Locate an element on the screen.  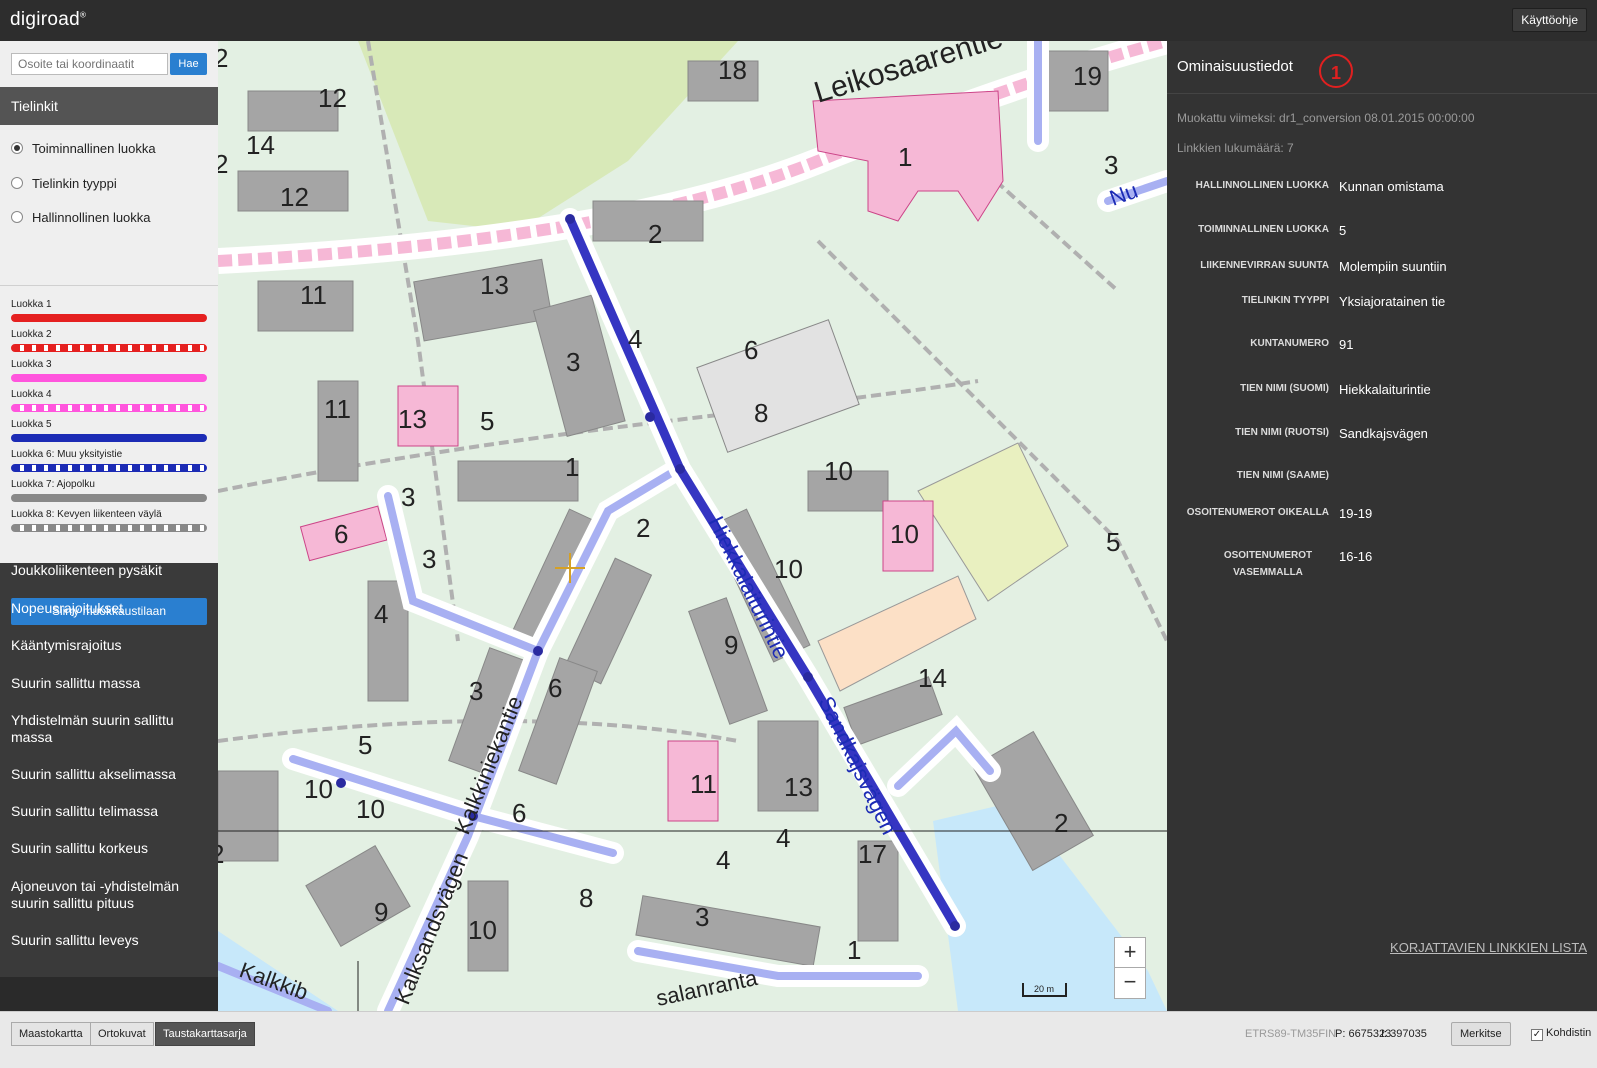
nav-speed-limits: Nopeusrajoitukset is located at coordinates (111, 608).